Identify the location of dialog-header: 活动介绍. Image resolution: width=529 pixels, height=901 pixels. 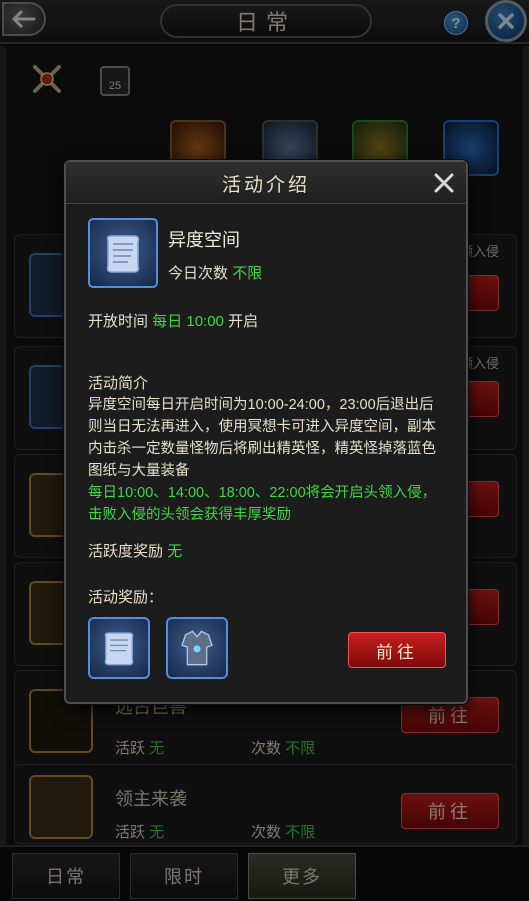
(266, 183).